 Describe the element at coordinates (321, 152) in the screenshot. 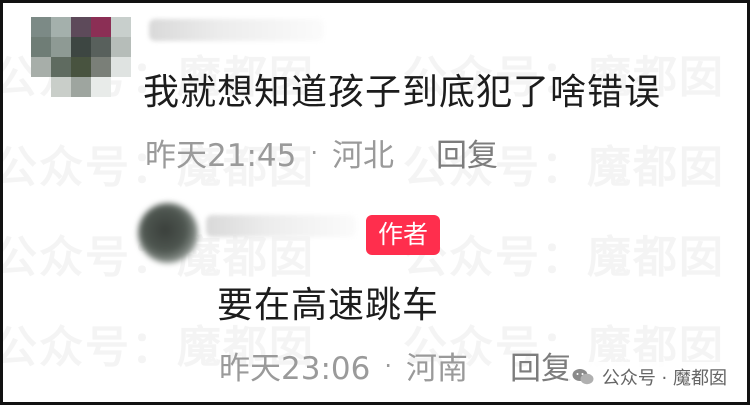

I see `comment-meta: 昨天21:45 · 河北 回复` at that location.